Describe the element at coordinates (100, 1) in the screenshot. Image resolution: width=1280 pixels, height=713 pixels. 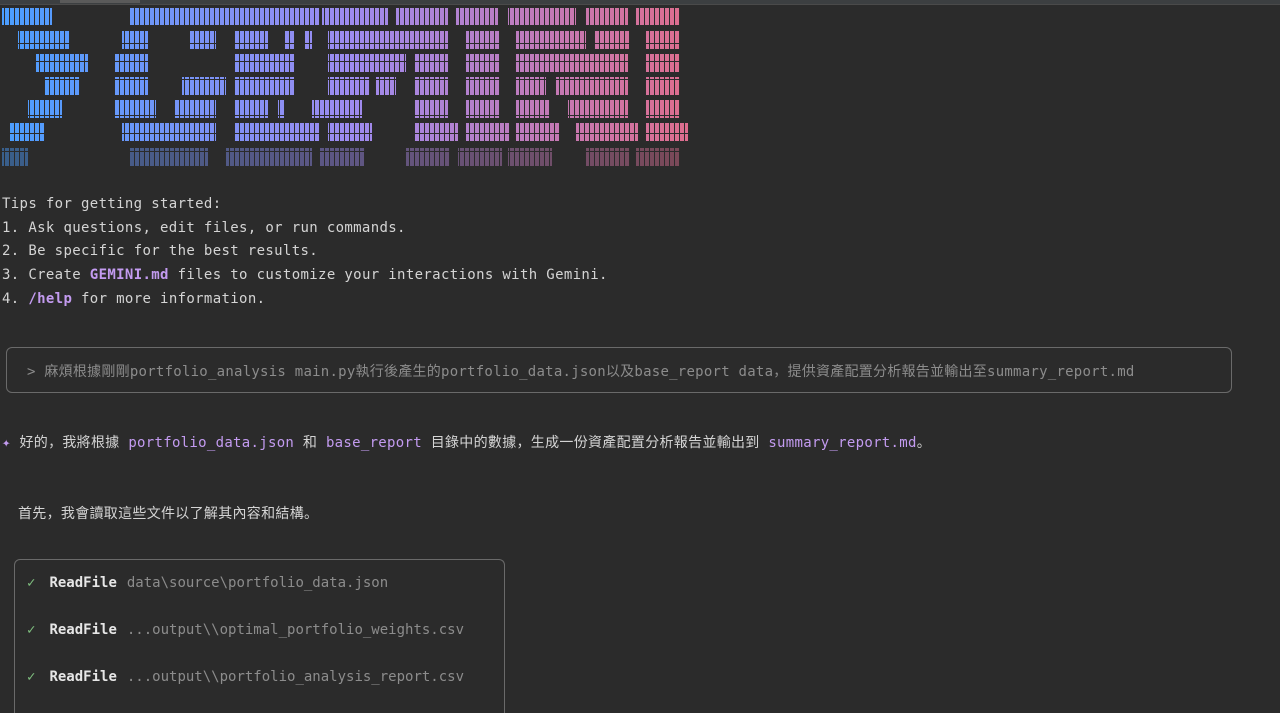
I see `active-tab-indicator` at that location.